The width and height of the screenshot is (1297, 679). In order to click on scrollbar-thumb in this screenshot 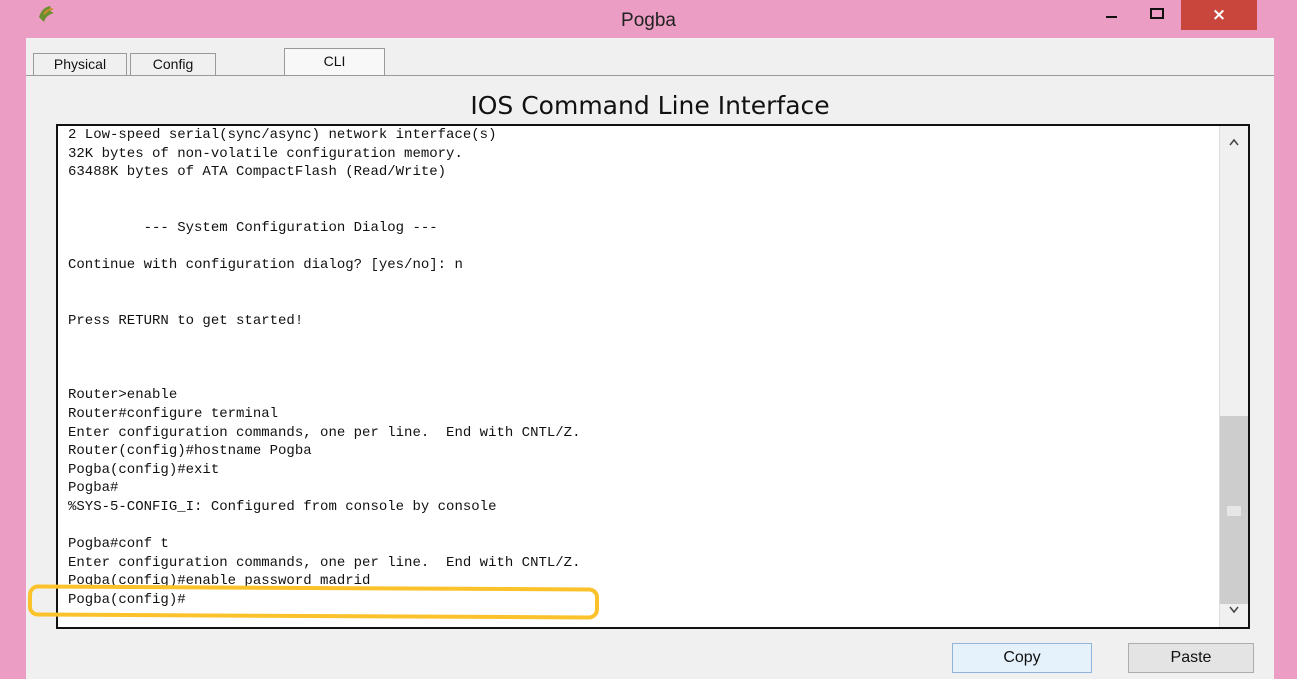, I will do `click(1234, 510)`.